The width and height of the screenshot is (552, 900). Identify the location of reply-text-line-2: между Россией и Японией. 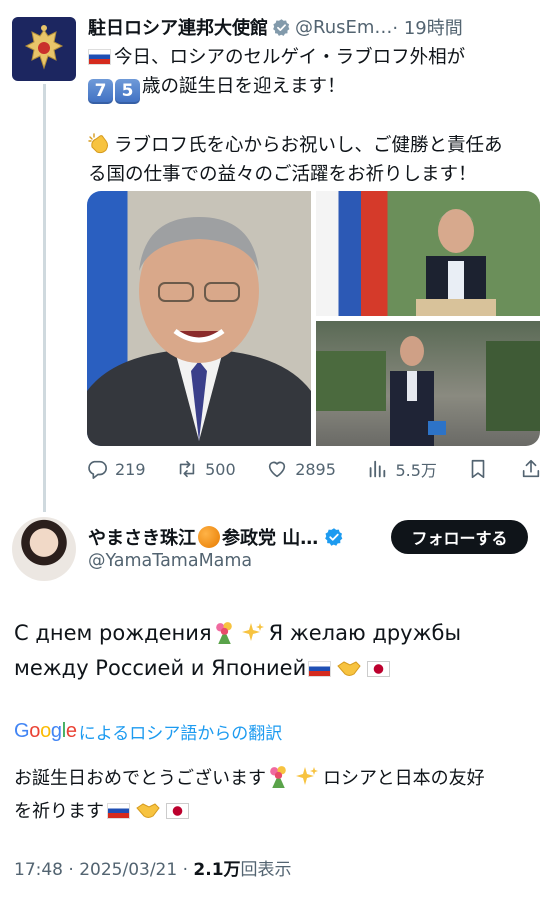
(160, 668).